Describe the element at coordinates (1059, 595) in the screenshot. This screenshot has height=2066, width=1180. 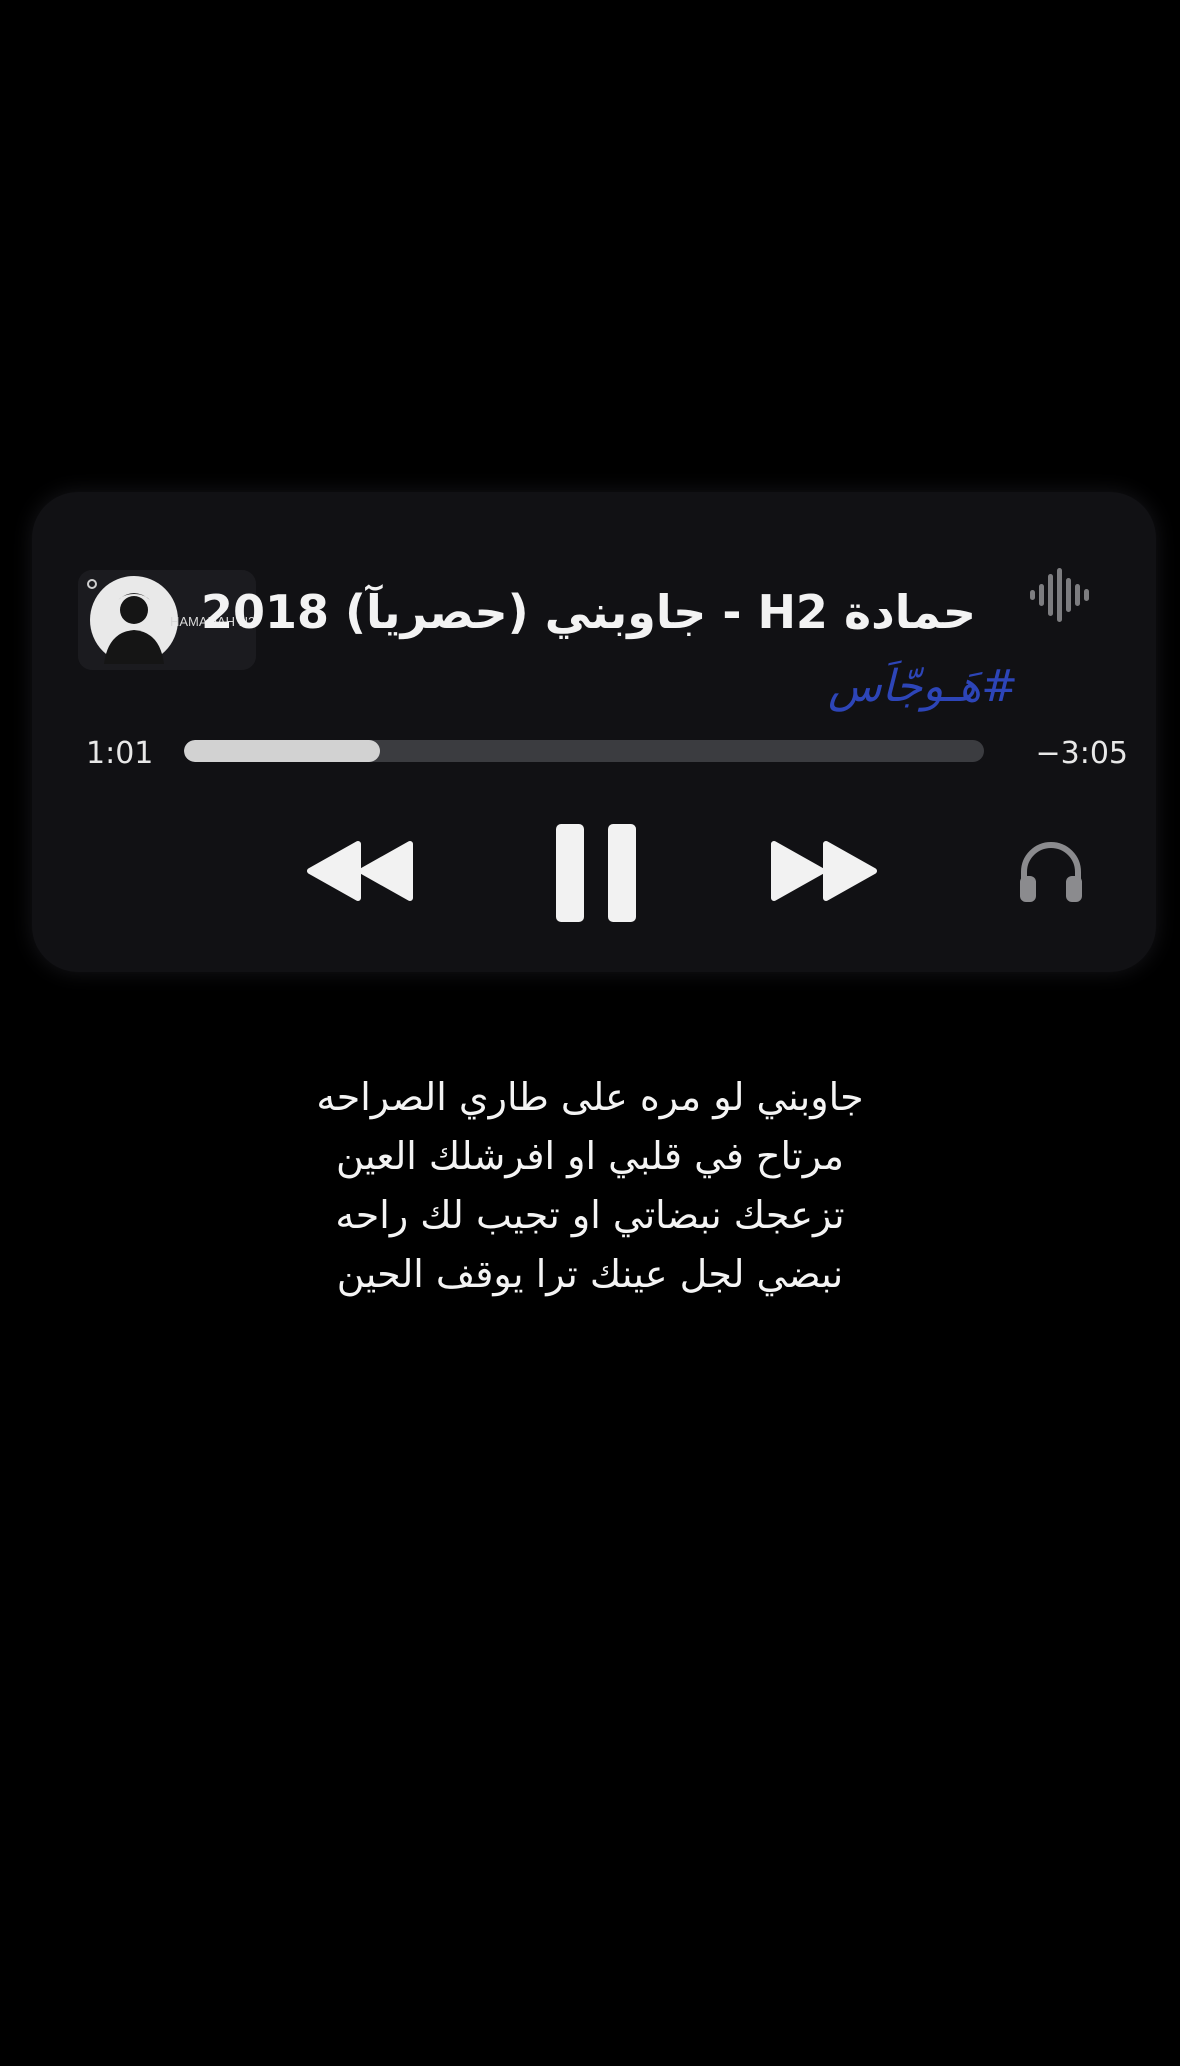
I see `waveform-icon` at that location.